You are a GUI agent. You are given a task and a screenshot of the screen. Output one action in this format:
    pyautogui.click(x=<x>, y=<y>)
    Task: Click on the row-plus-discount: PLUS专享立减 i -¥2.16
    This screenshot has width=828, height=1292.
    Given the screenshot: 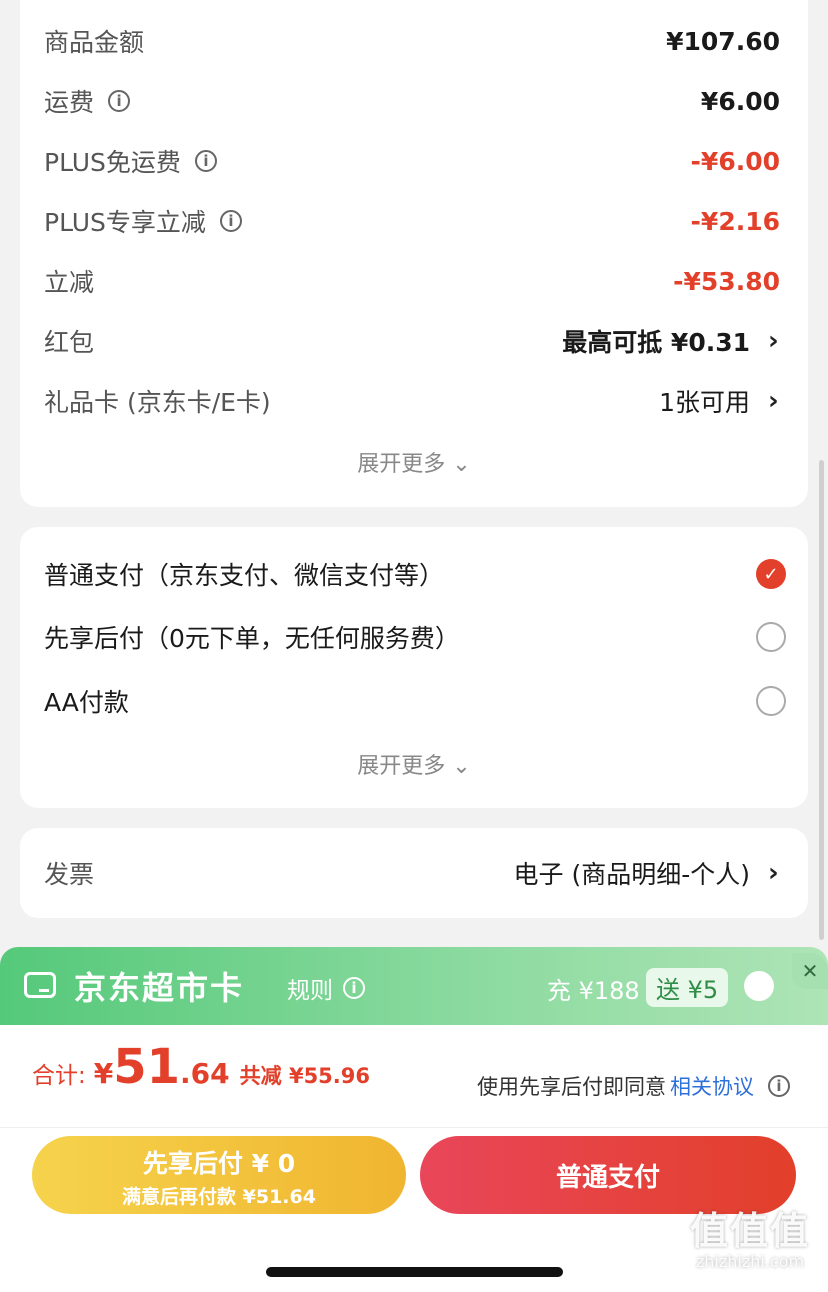 What is the action you would take?
    pyautogui.click(x=412, y=221)
    